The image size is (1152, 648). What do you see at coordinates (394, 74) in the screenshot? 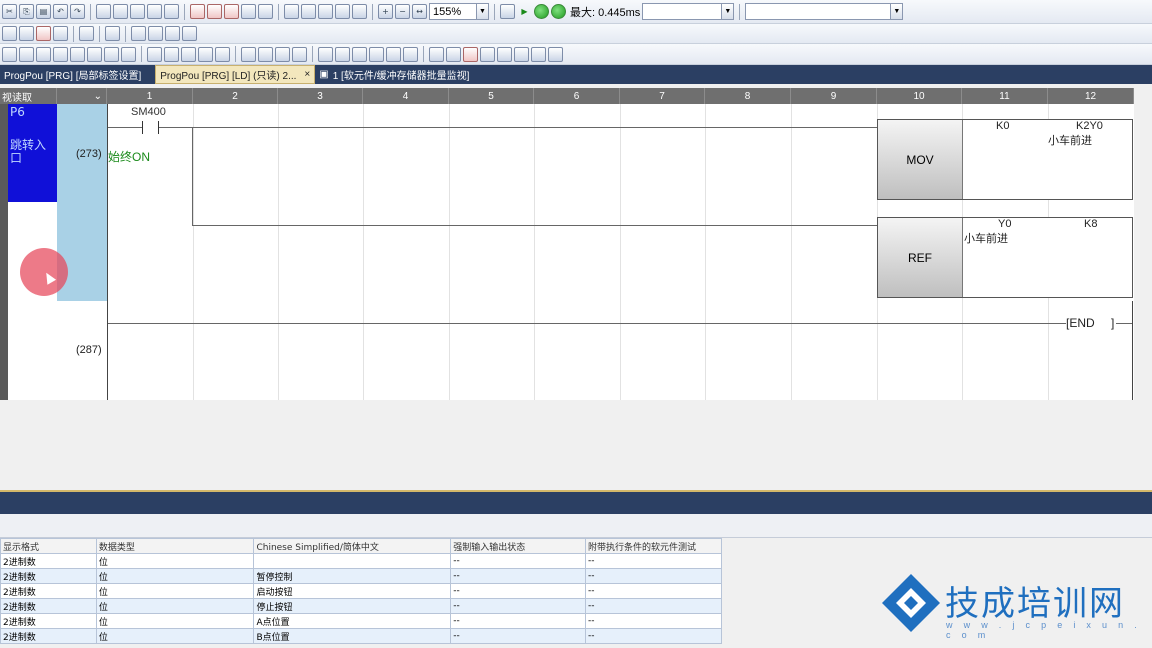
I see `tab-device-monitor: ▣ 1 [软元件/缓冲存储器批量监视]` at bounding box center [394, 74].